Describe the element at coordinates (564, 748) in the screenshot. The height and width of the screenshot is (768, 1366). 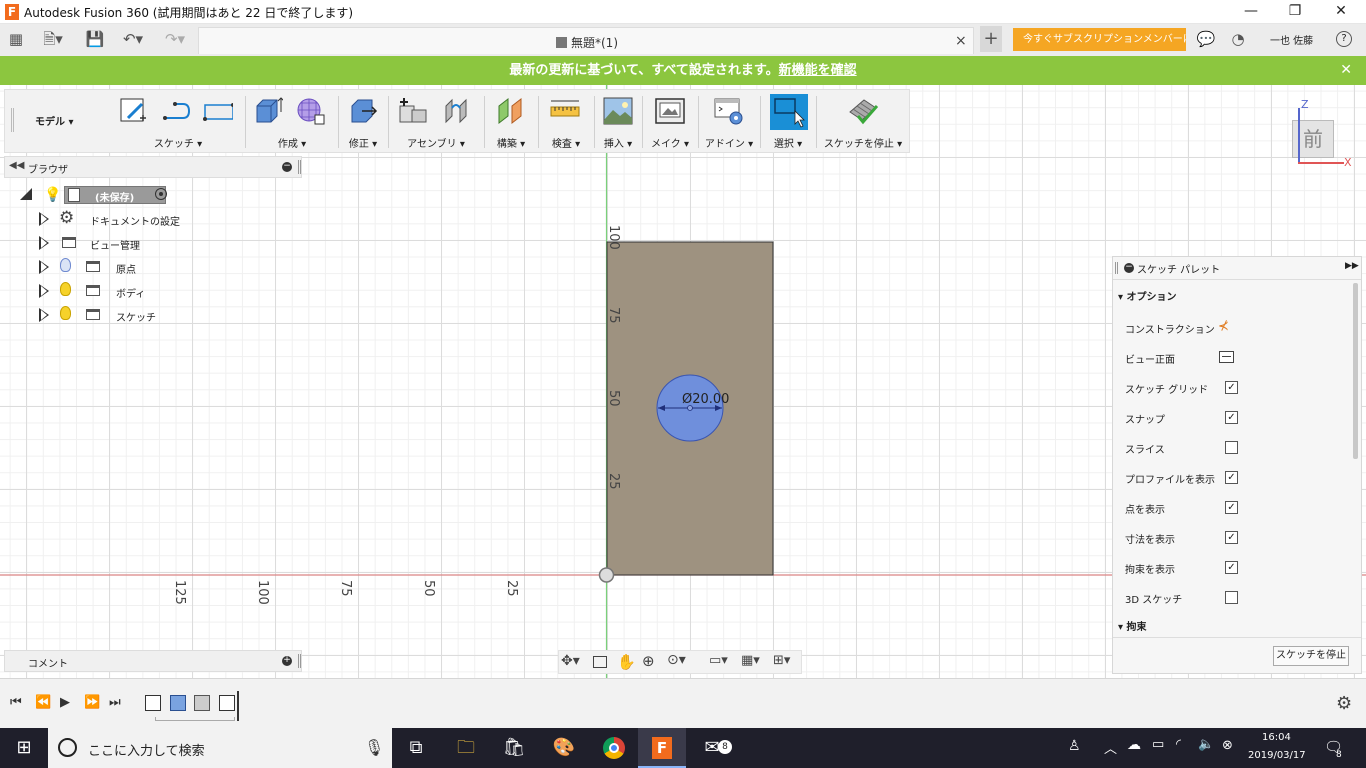
I see `paint-icon: 🎨` at that location.